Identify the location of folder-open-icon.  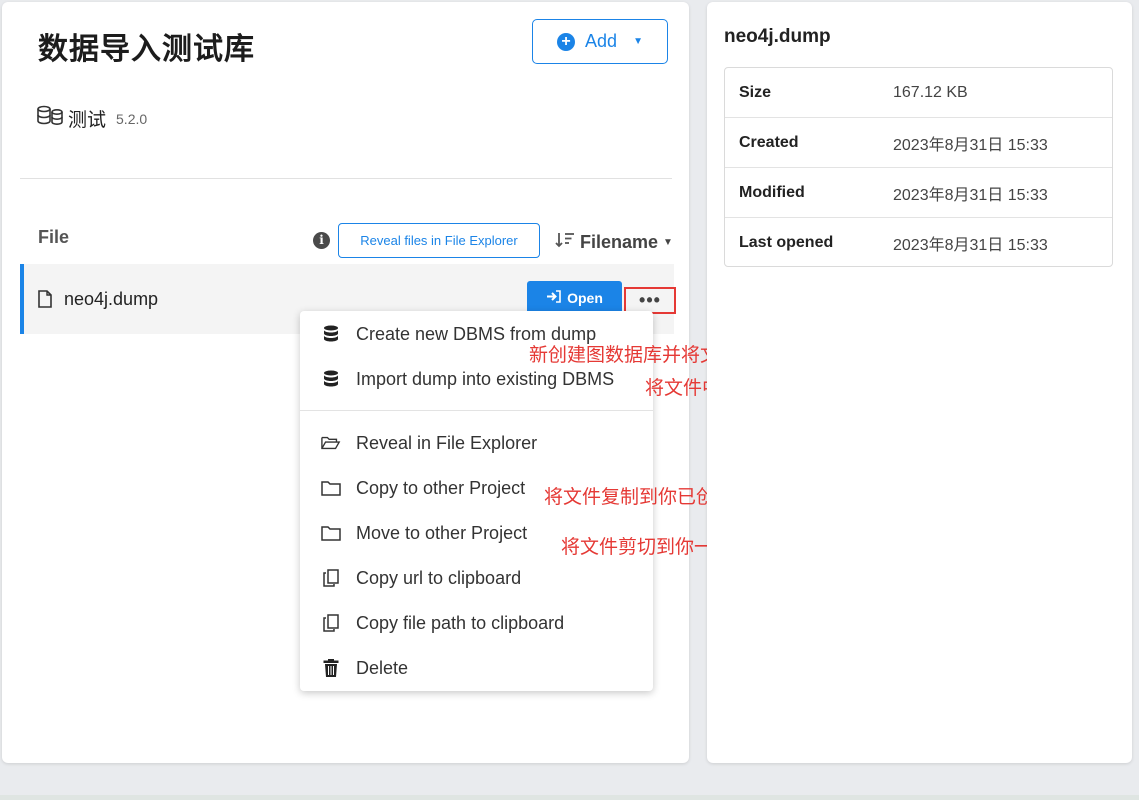
(331, 443).